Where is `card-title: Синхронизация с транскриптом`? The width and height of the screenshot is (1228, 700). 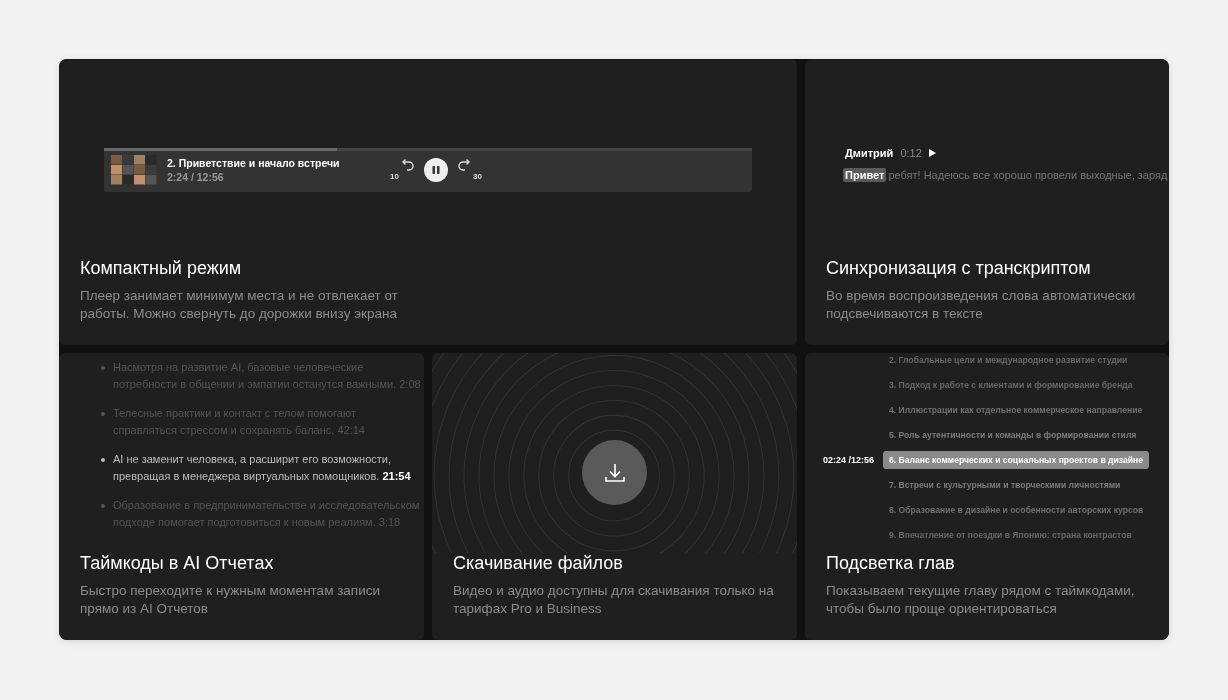
card-title: Синхронизация с транскриптом is located at coordinates (959, 268).